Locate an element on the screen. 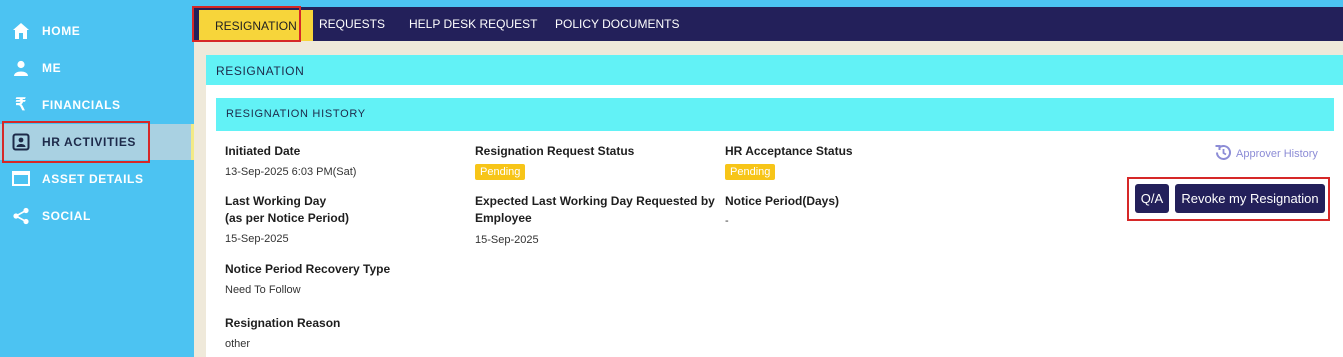  expected-lwd-value: 15-Sep-2025 is located at coordinates (507, 240).